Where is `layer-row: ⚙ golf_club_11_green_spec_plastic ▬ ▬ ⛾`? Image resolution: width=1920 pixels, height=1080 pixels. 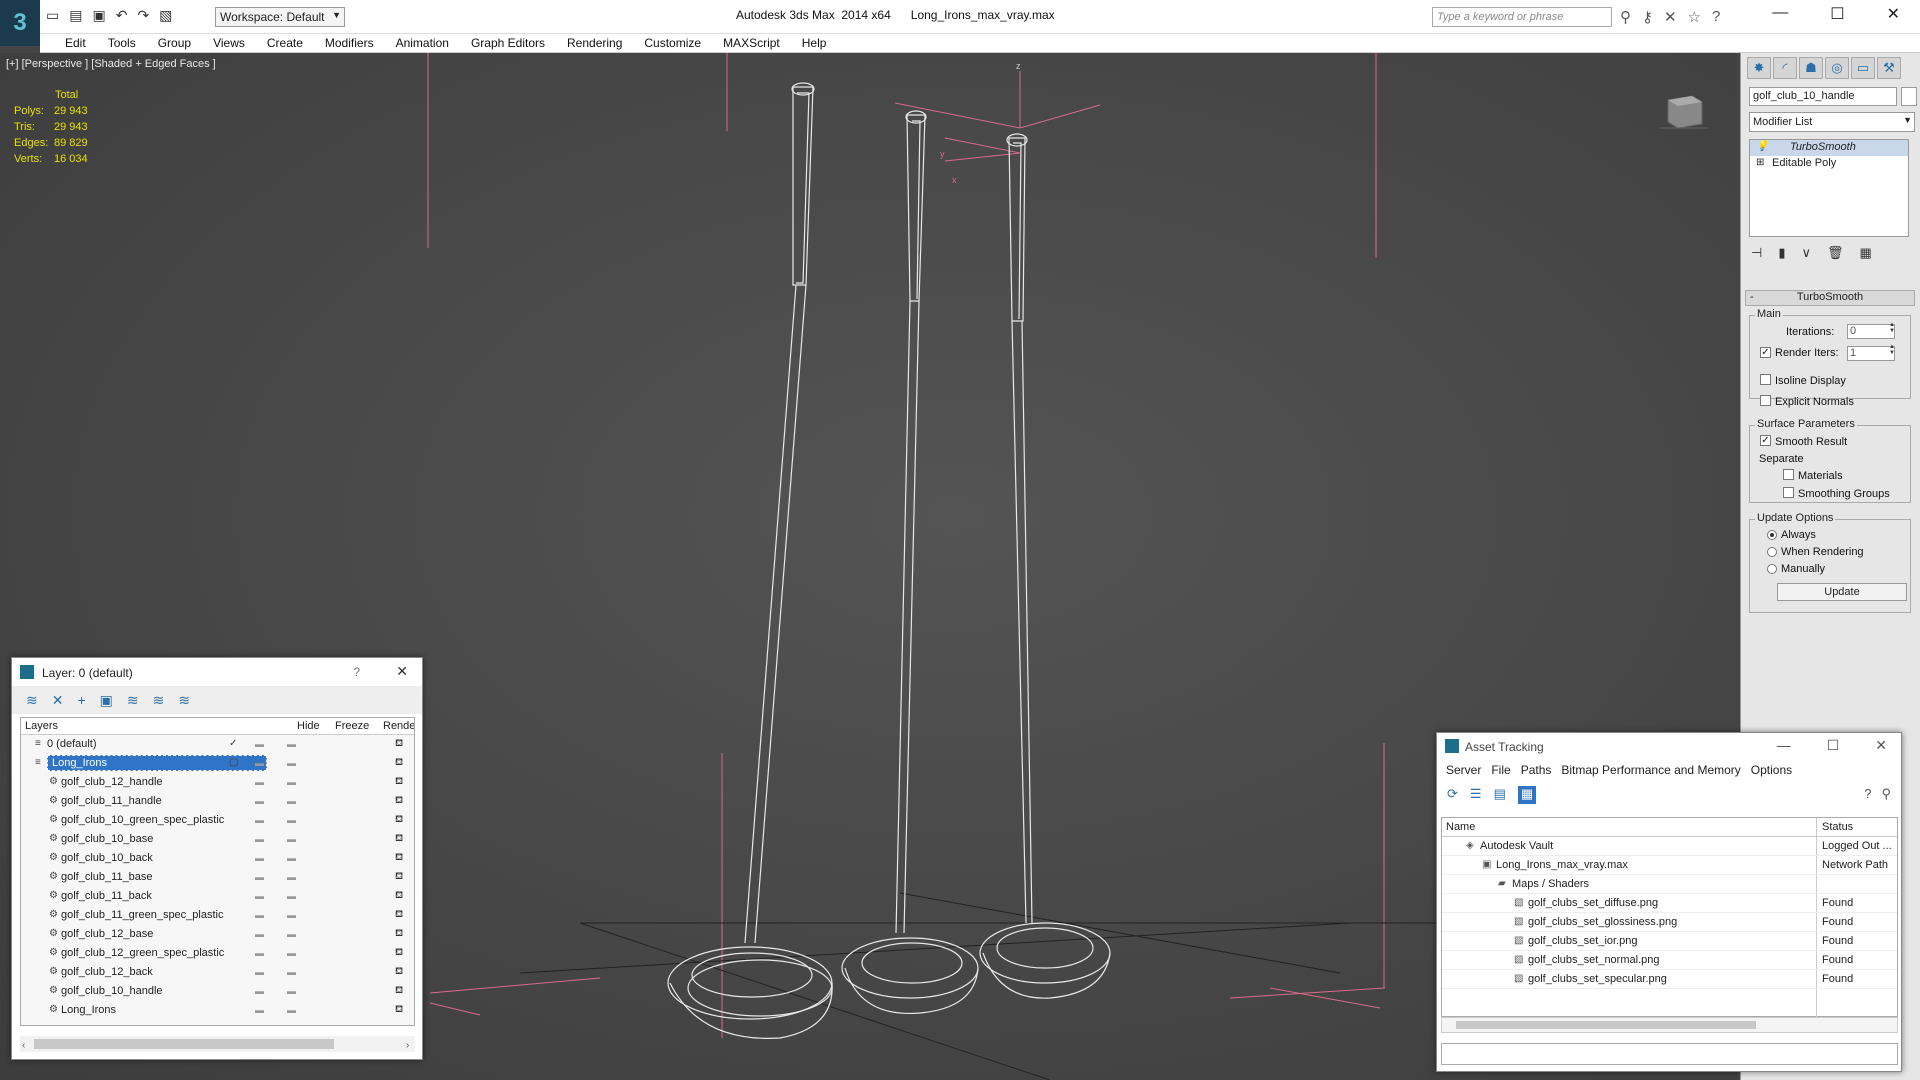
layer-row: ⚙ golf_club_11_green_spec_plastic ▬ ▬ ⛾ is located at coordinates (217, 915).